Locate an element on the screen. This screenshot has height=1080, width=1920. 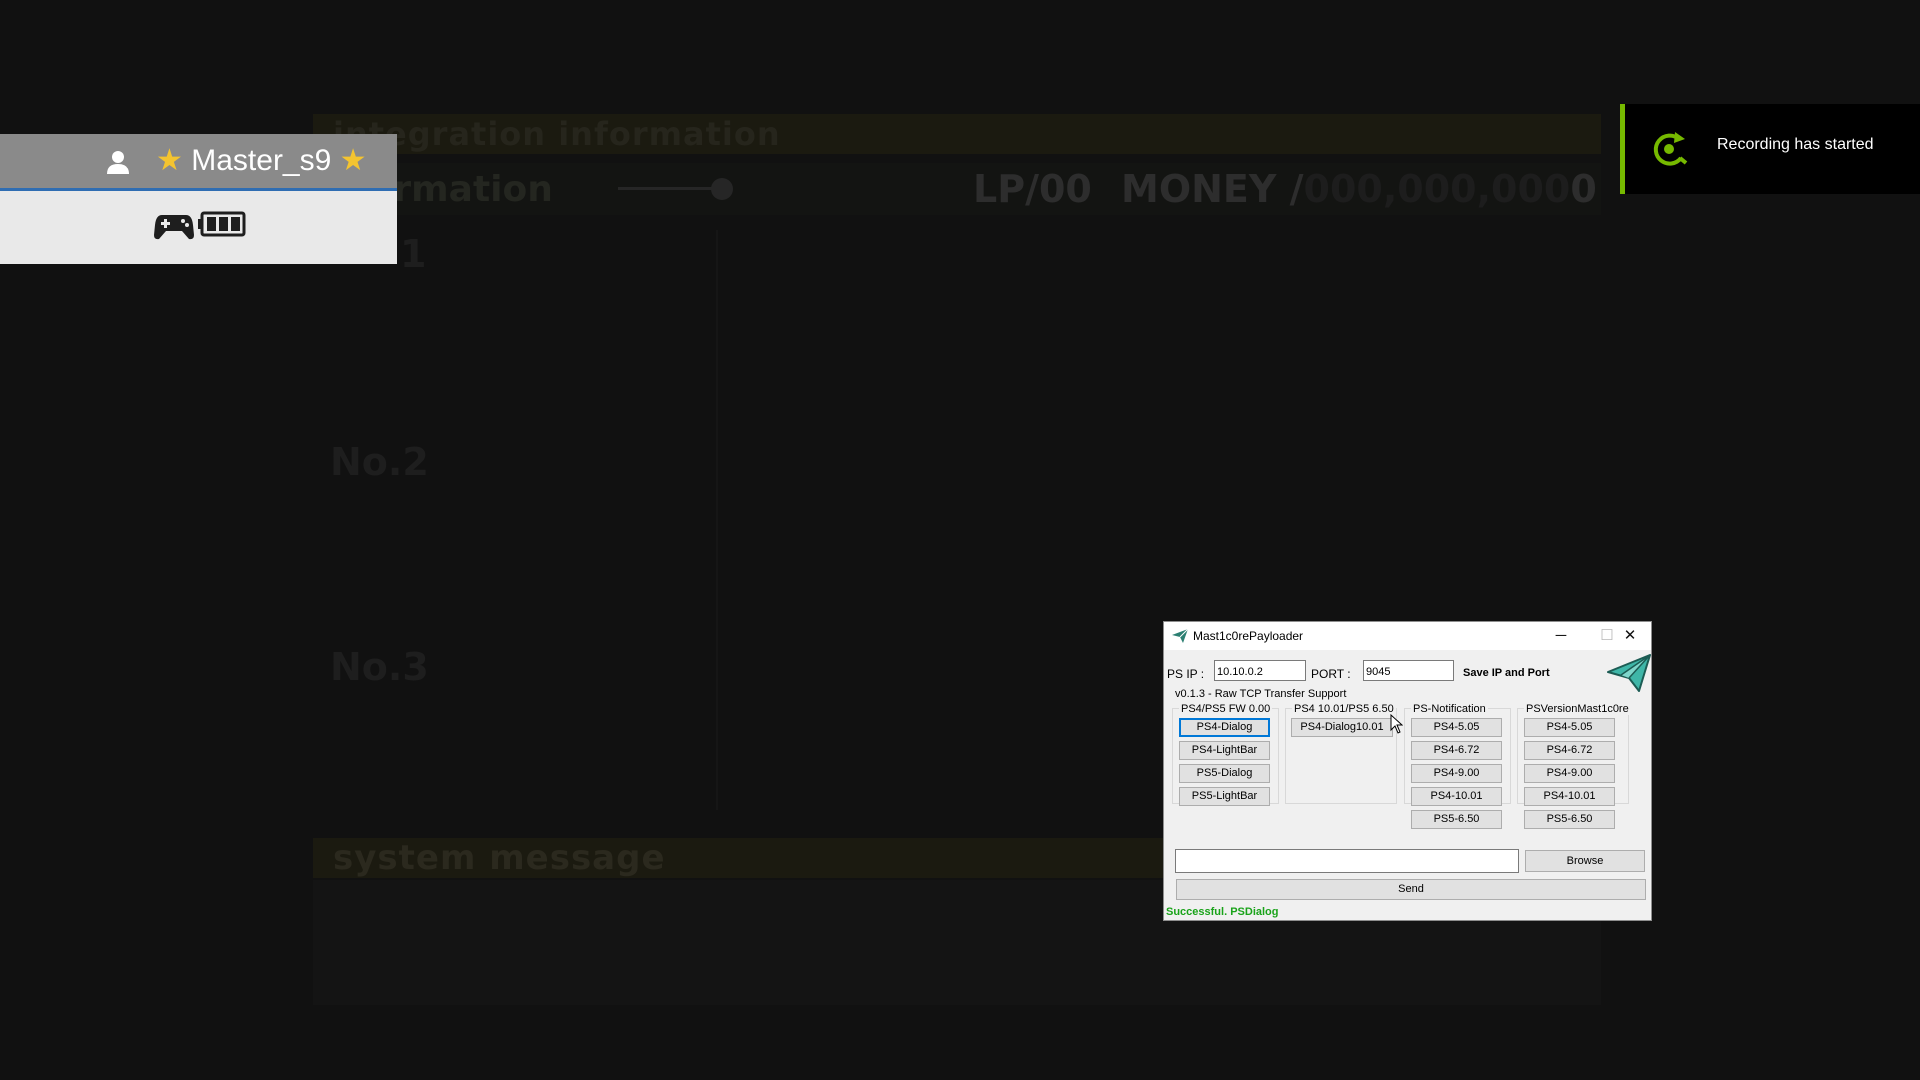
ps4-dialog-button: PS4-Dialog is located at coordinates (1224, 727).